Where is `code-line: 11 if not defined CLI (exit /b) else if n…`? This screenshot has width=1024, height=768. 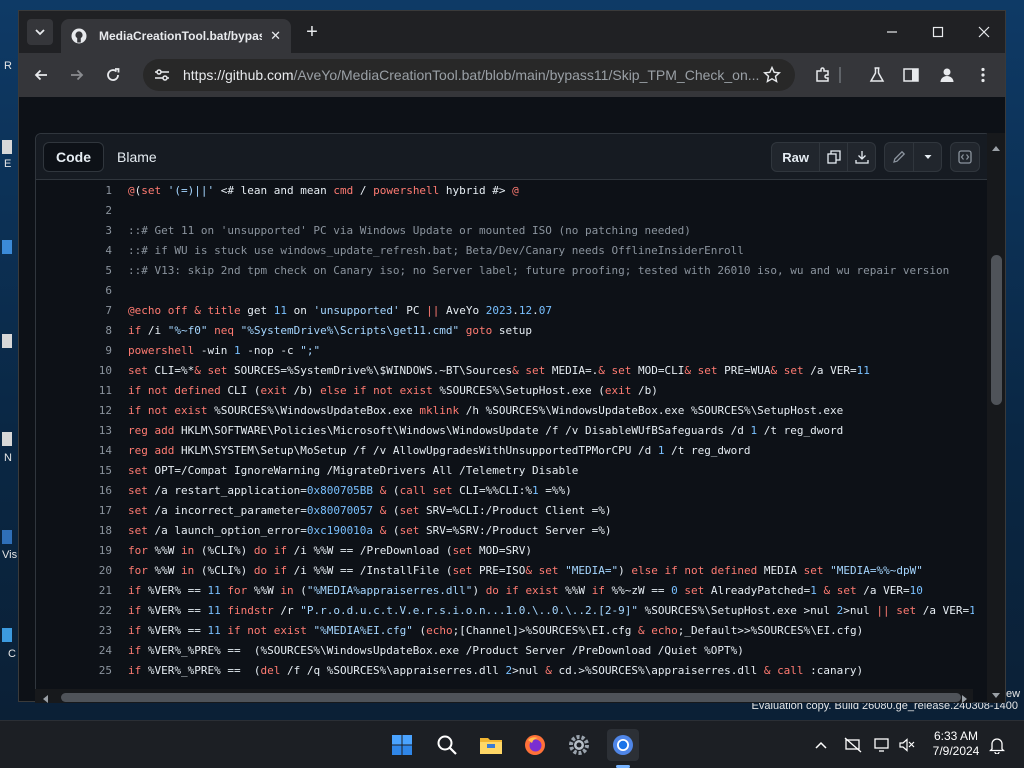 code-line: 11 if not defined CLI (exit /b) else if n… is located at coordinates (505, 390).